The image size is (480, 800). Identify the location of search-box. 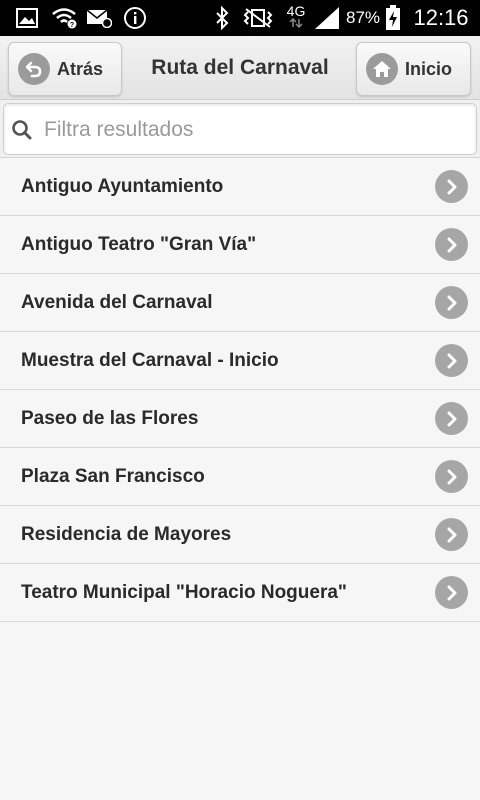
(240, 129).